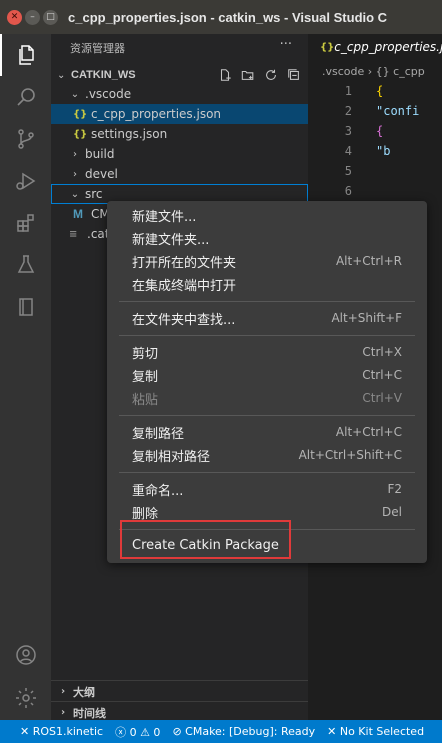 The height and width of the screenshot is (743, 442). I want to click on menu-item-reveal-in-folder: 打开所在的文件夹 Alt+Ctrl+R, so click(267, 261).